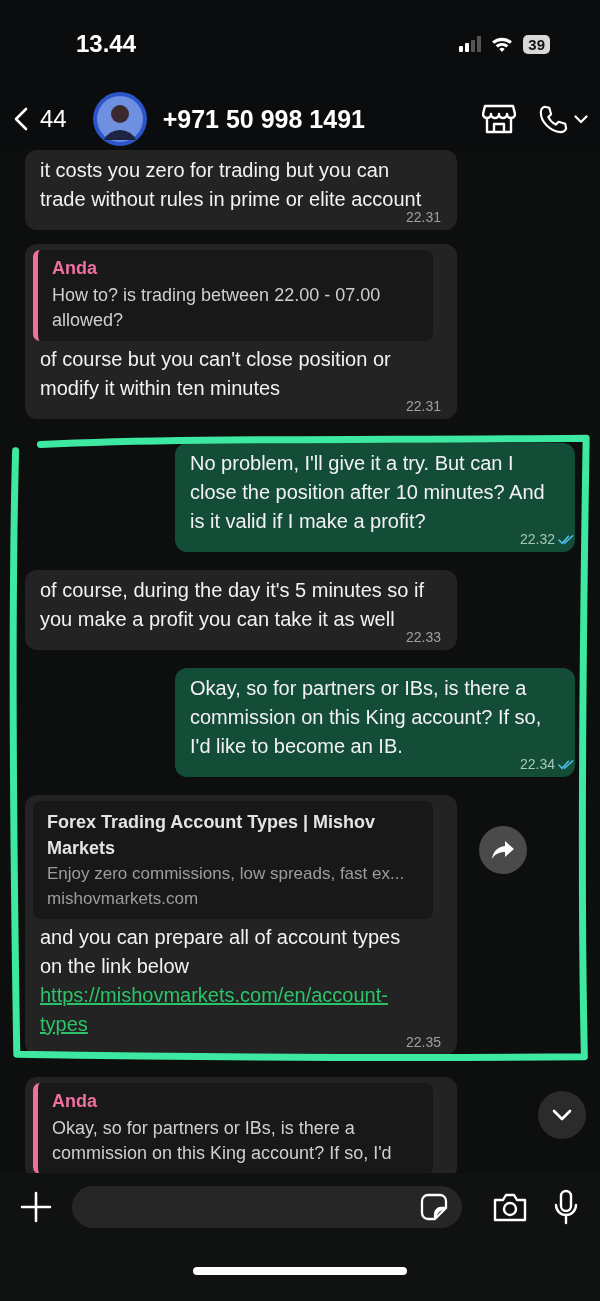 This screenshot has height=1301, width=600. I want to click on caret-icon, so click(581, 119).